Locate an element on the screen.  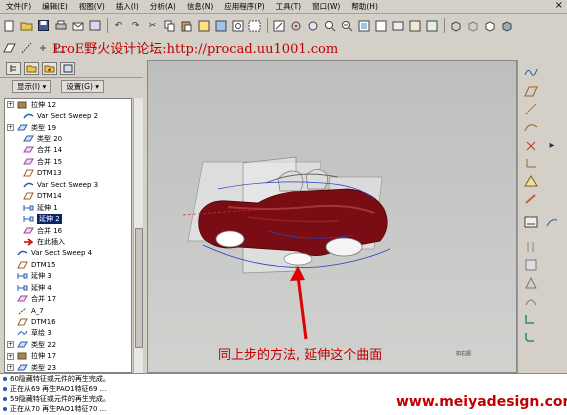
repaint-icon is located at coordinates (278, 25).